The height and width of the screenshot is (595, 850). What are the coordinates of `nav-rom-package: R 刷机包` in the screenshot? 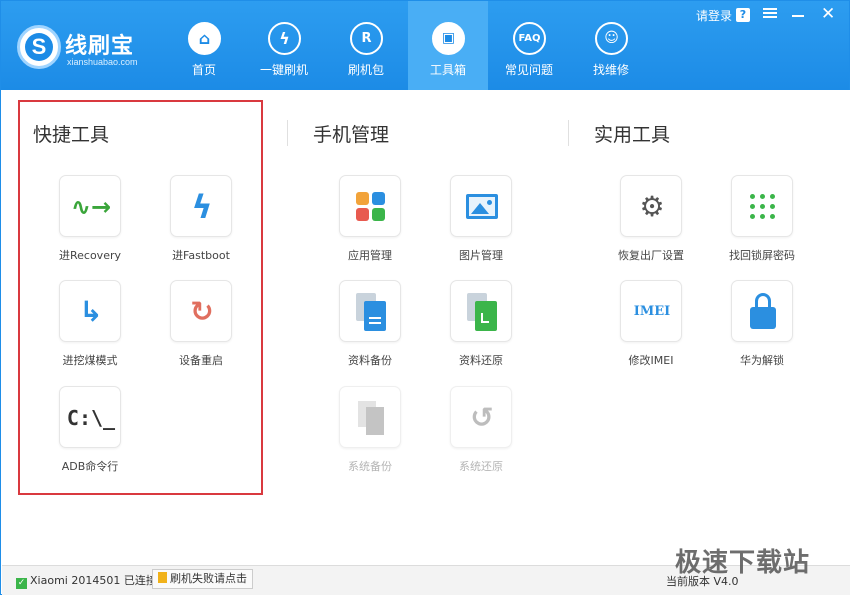 It's located at (366, 45).